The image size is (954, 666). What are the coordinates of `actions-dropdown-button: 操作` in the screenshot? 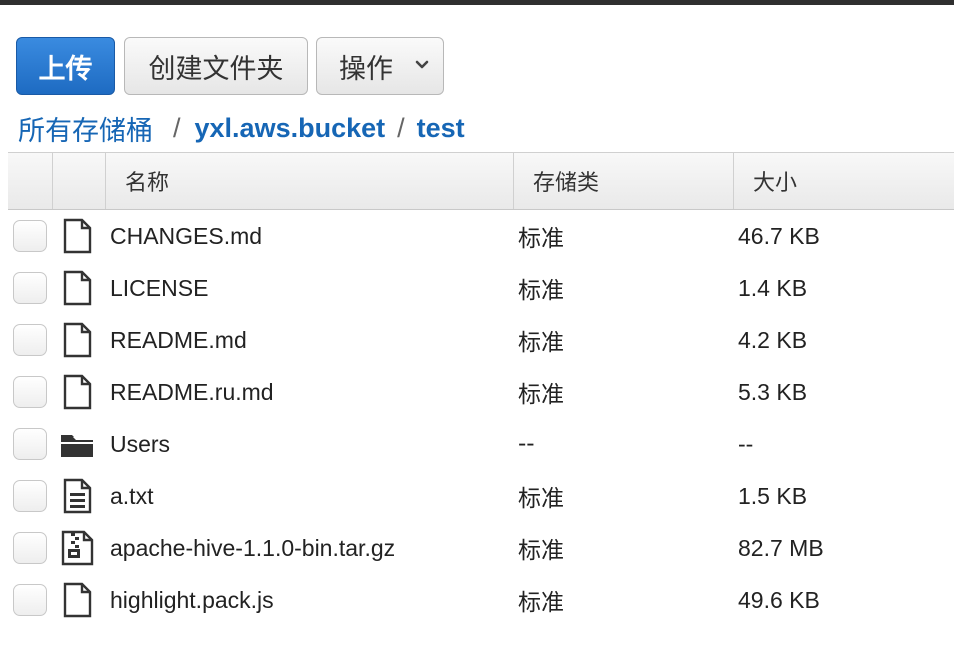 It's located at (380, 66).